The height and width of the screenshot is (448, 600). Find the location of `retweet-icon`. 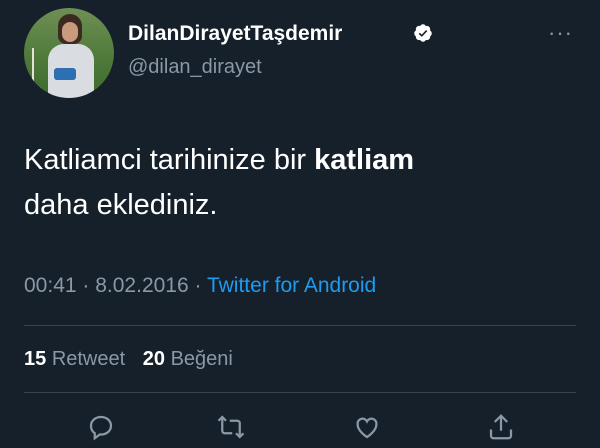

retweet-icon is located at coordinates (231, 427).